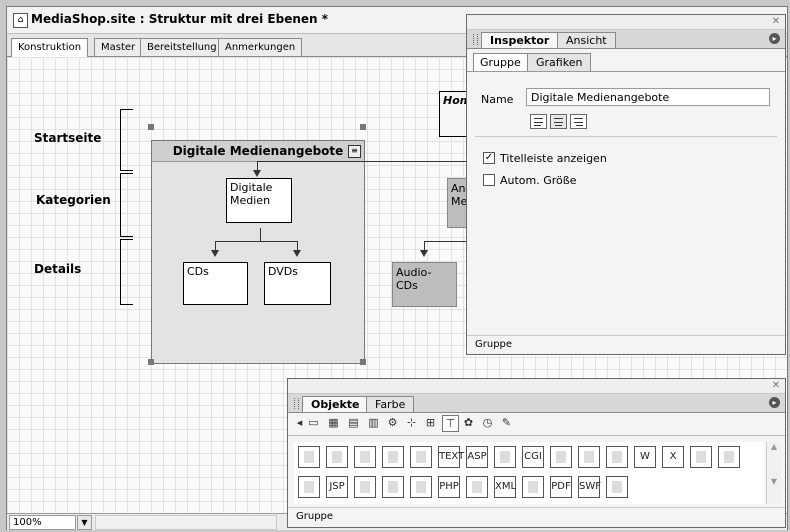  I want to click on vertical-scrollbar: ▲ ▼, so click(773, 473).